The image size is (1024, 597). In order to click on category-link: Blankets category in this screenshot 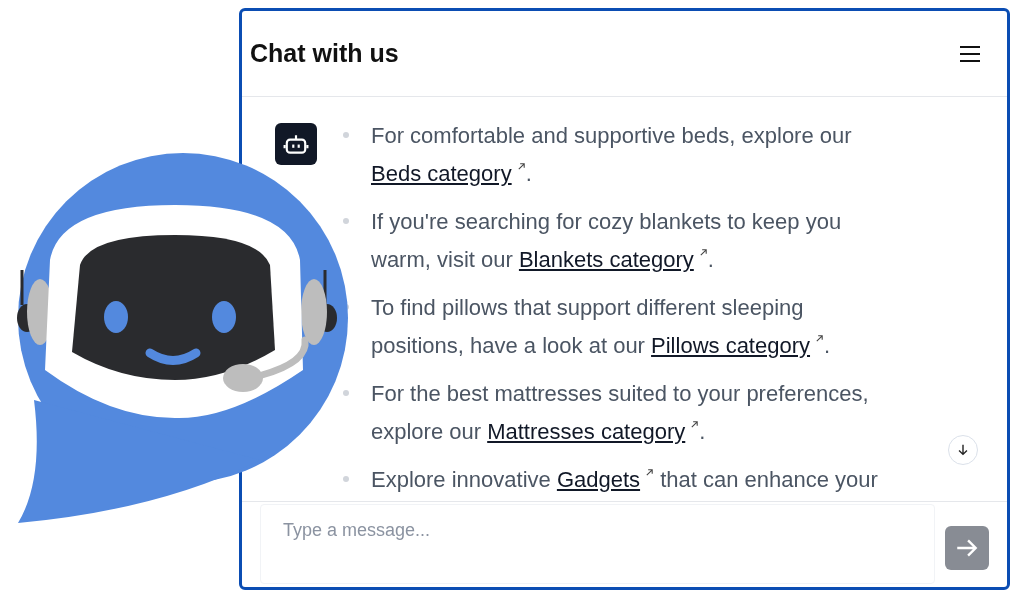, I will do `click(613, 259)`.